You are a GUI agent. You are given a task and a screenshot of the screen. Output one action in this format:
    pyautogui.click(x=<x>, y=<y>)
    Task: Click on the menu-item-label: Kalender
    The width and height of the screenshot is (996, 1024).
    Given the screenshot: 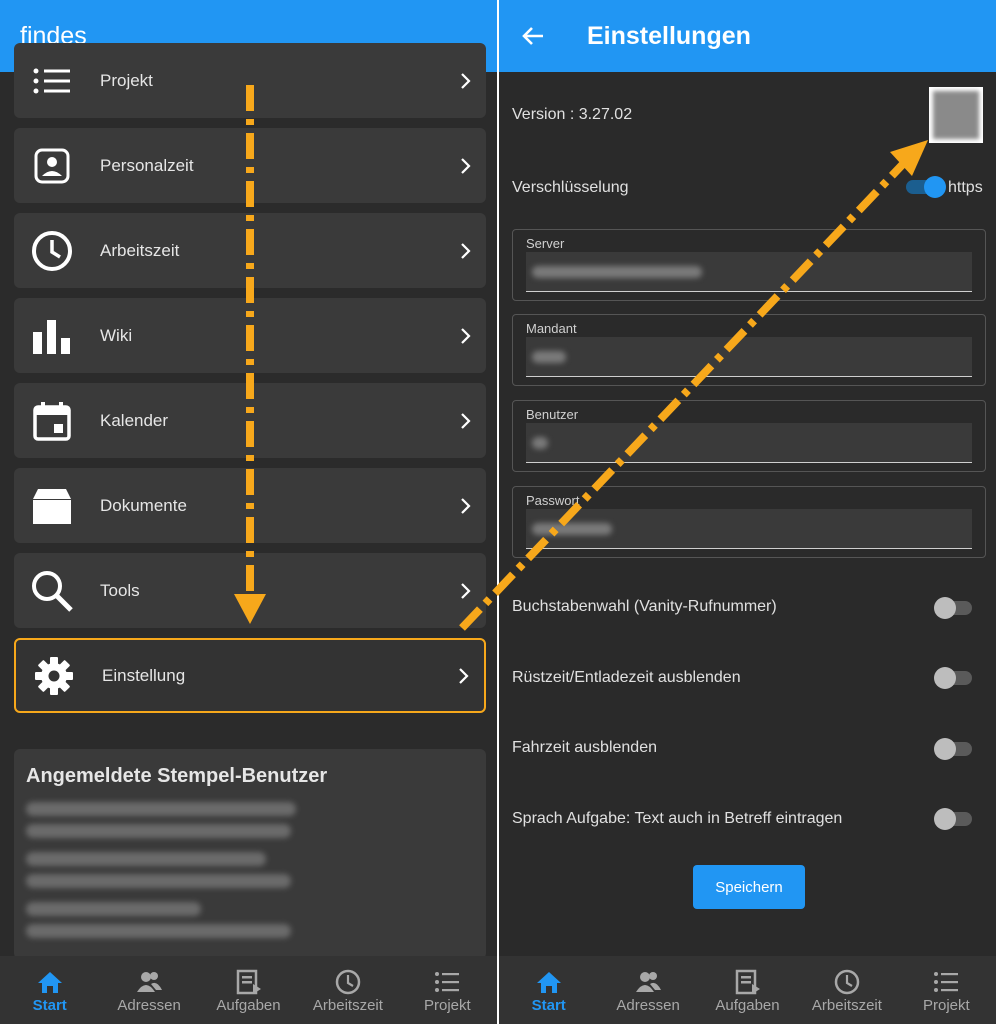 What is the action you would take?
    pyautogui.click(x=134, y=420)
    